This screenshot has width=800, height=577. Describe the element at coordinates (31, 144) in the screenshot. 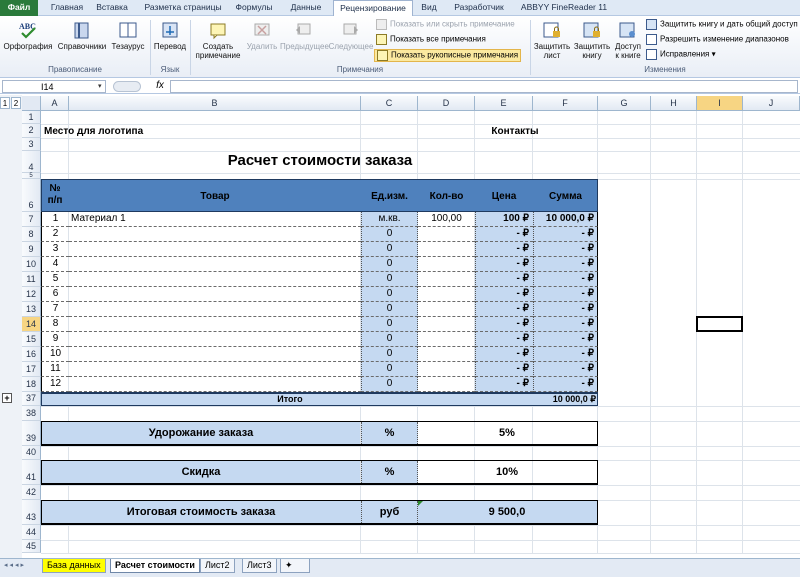

I see `row-header: 3` at that location.